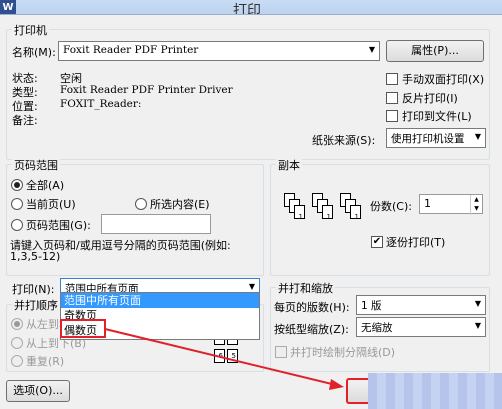 The height and width of the screenshot is (409, 502). What do you see at coordinates (83, 328) in the screenshot?
I see `highlight-box` at bounding box center [83, 328].